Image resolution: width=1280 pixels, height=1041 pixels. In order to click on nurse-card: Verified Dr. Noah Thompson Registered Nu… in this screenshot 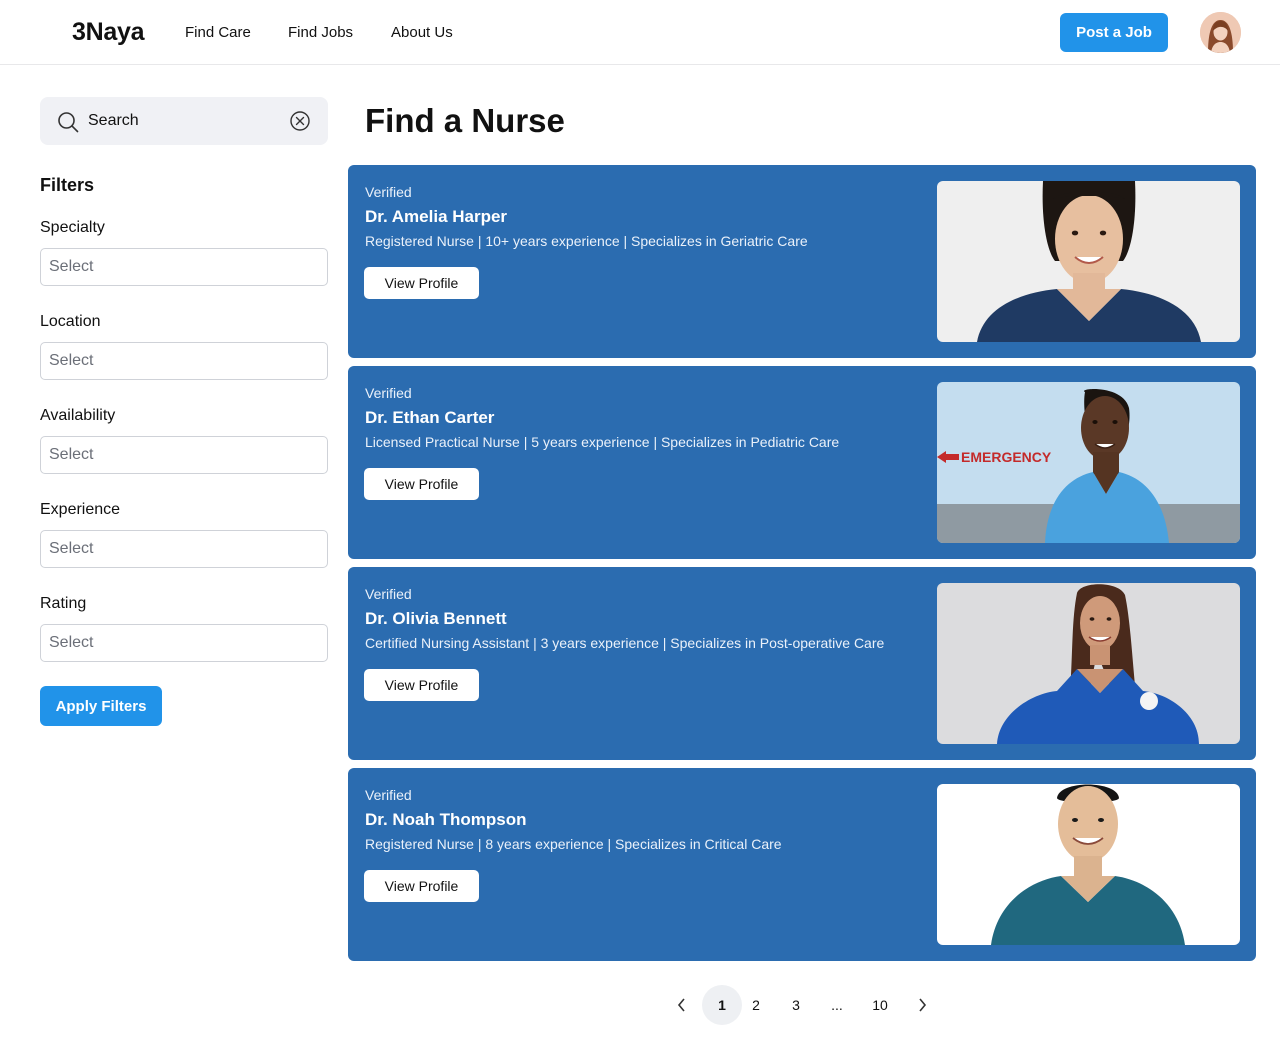, I will do `click(802, 864)`.